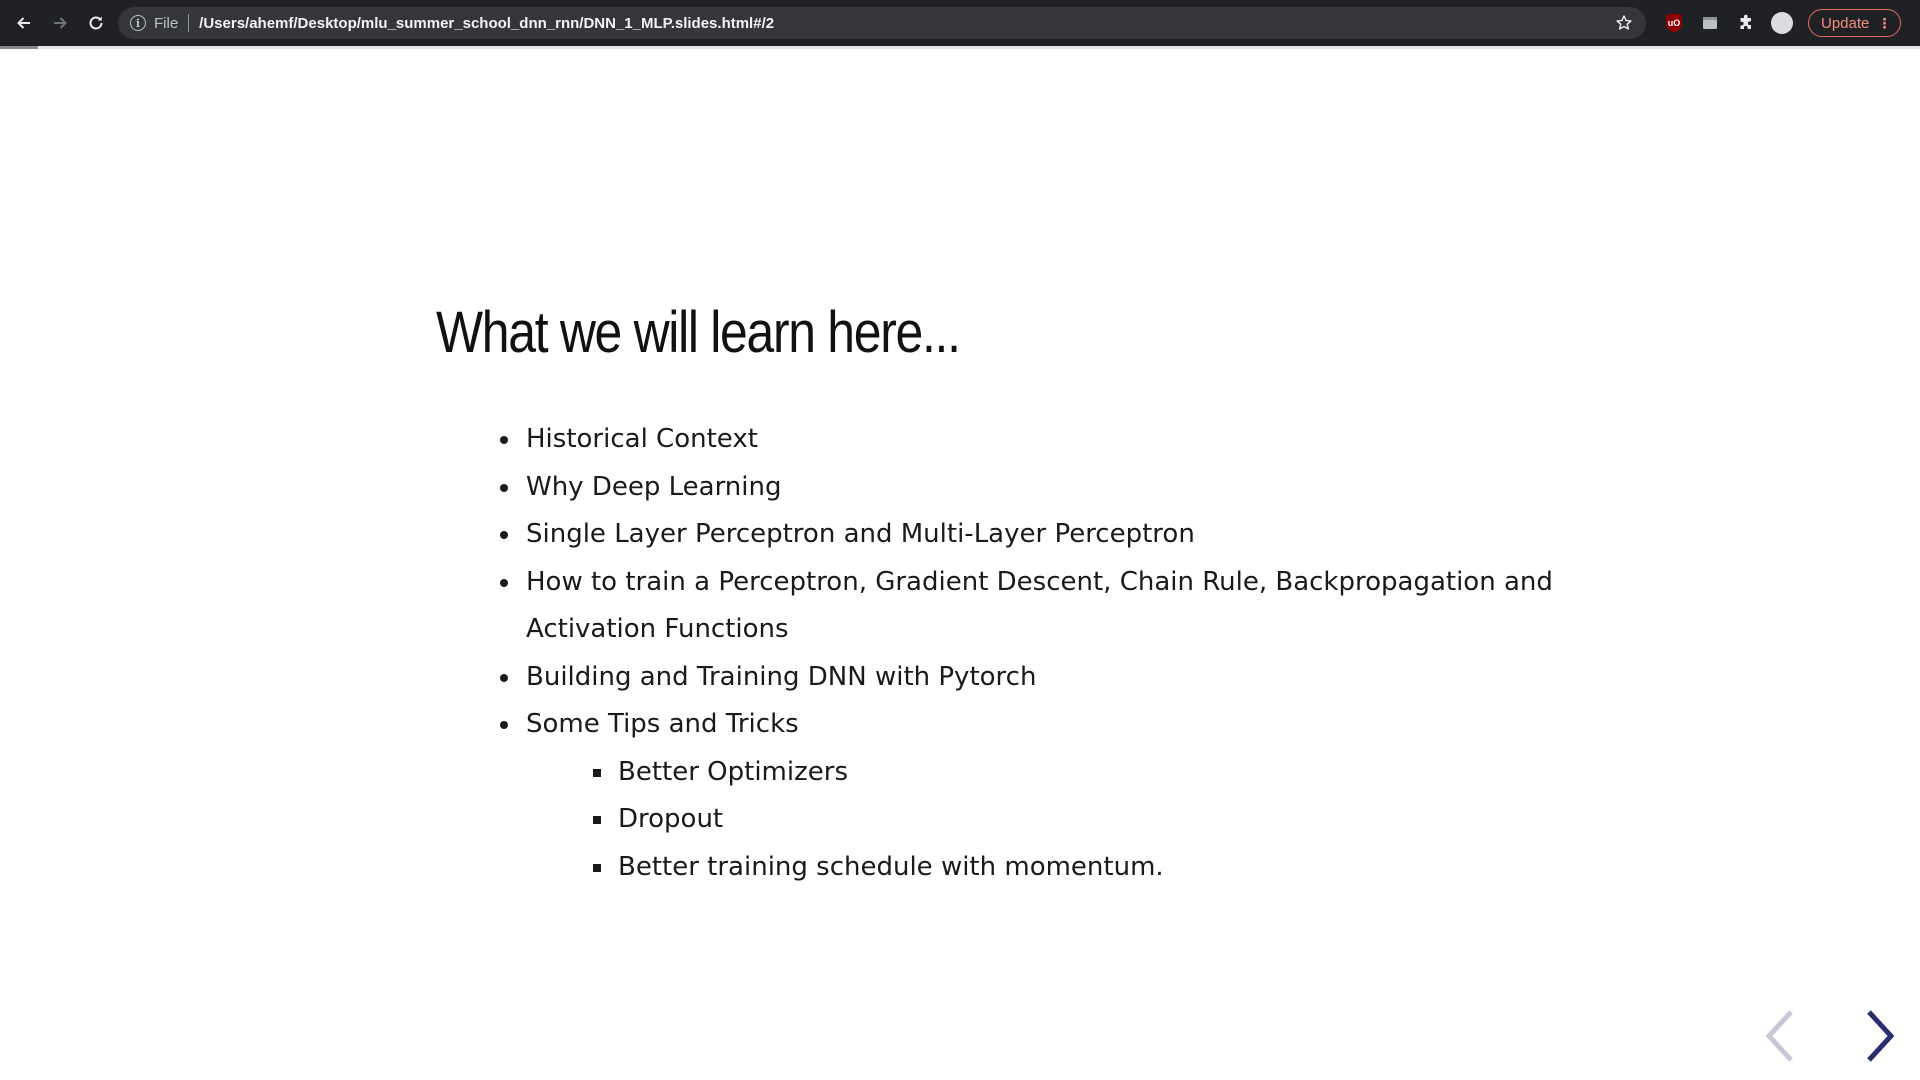  I want to click on profile-button, so click(1782, 23).